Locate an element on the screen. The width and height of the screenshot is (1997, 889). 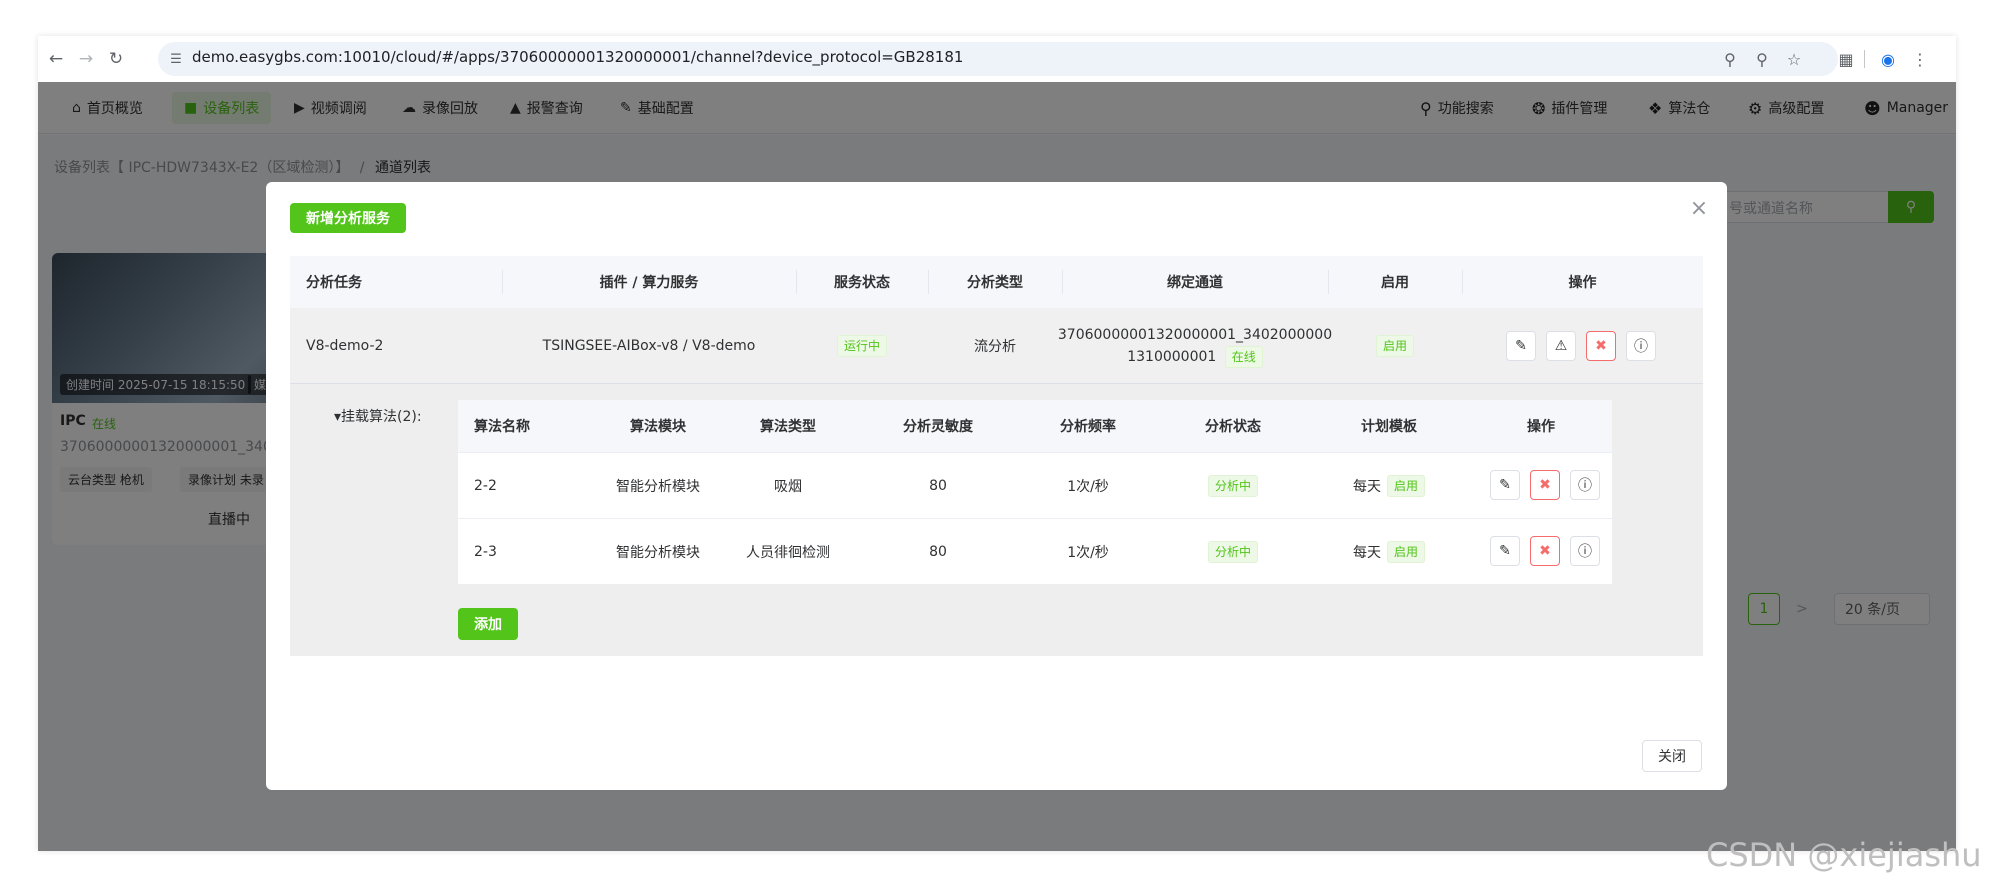
sub-col-header: 算法模块 is located at coordinates (658, 427).